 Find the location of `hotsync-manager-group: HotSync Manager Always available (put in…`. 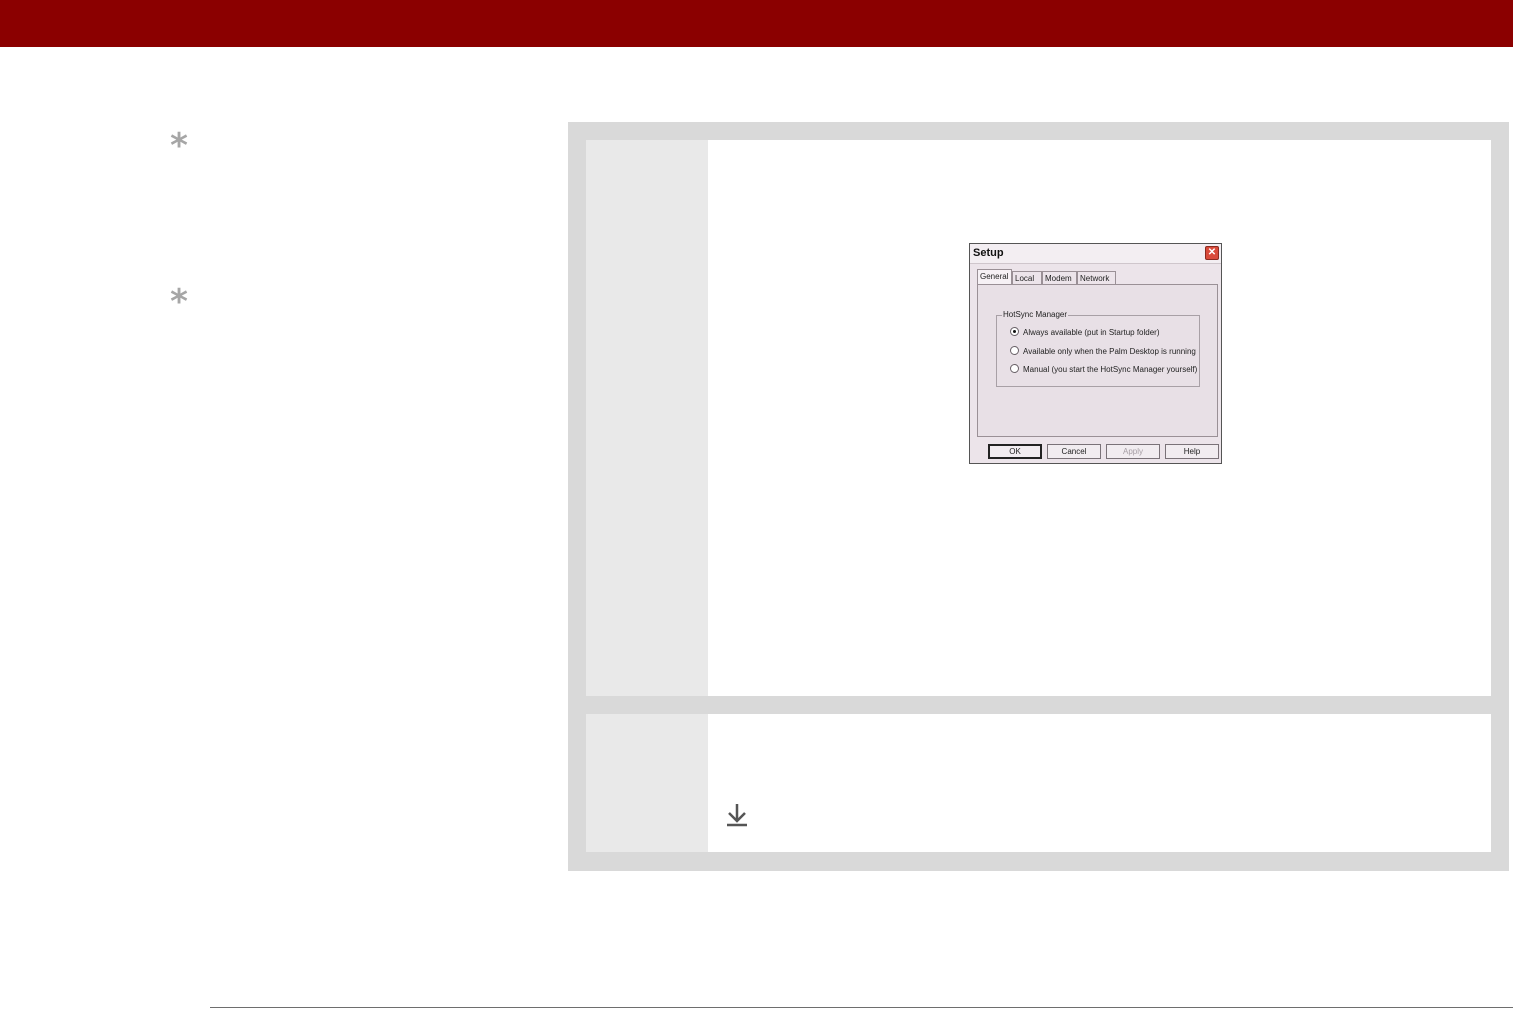

hotsync-manager-group: HotSync Manager Always available (put in… is located at coordinates (1098, 348).